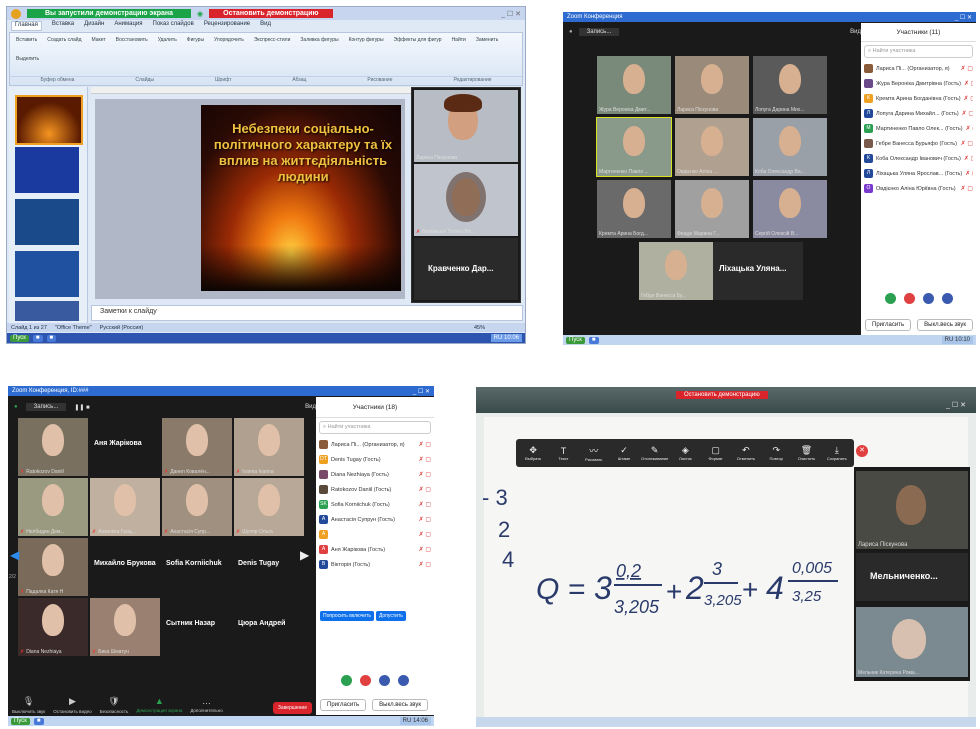 The height and width of the screenshot is (729, 980). I want to click on tool-1: T Текст, so click(563, 453).